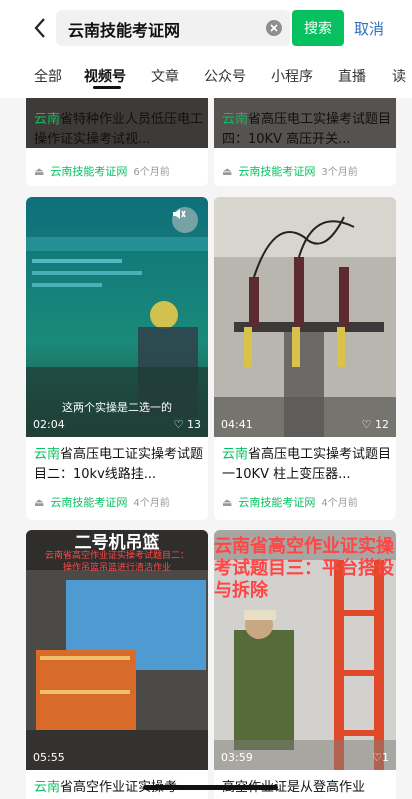 Image resolution: width=412 pixels, height=799 pixels. Describe the element at coordinates (292, 76) in the screenshot. I see `tab-mini-programs: 小程序` at that location.